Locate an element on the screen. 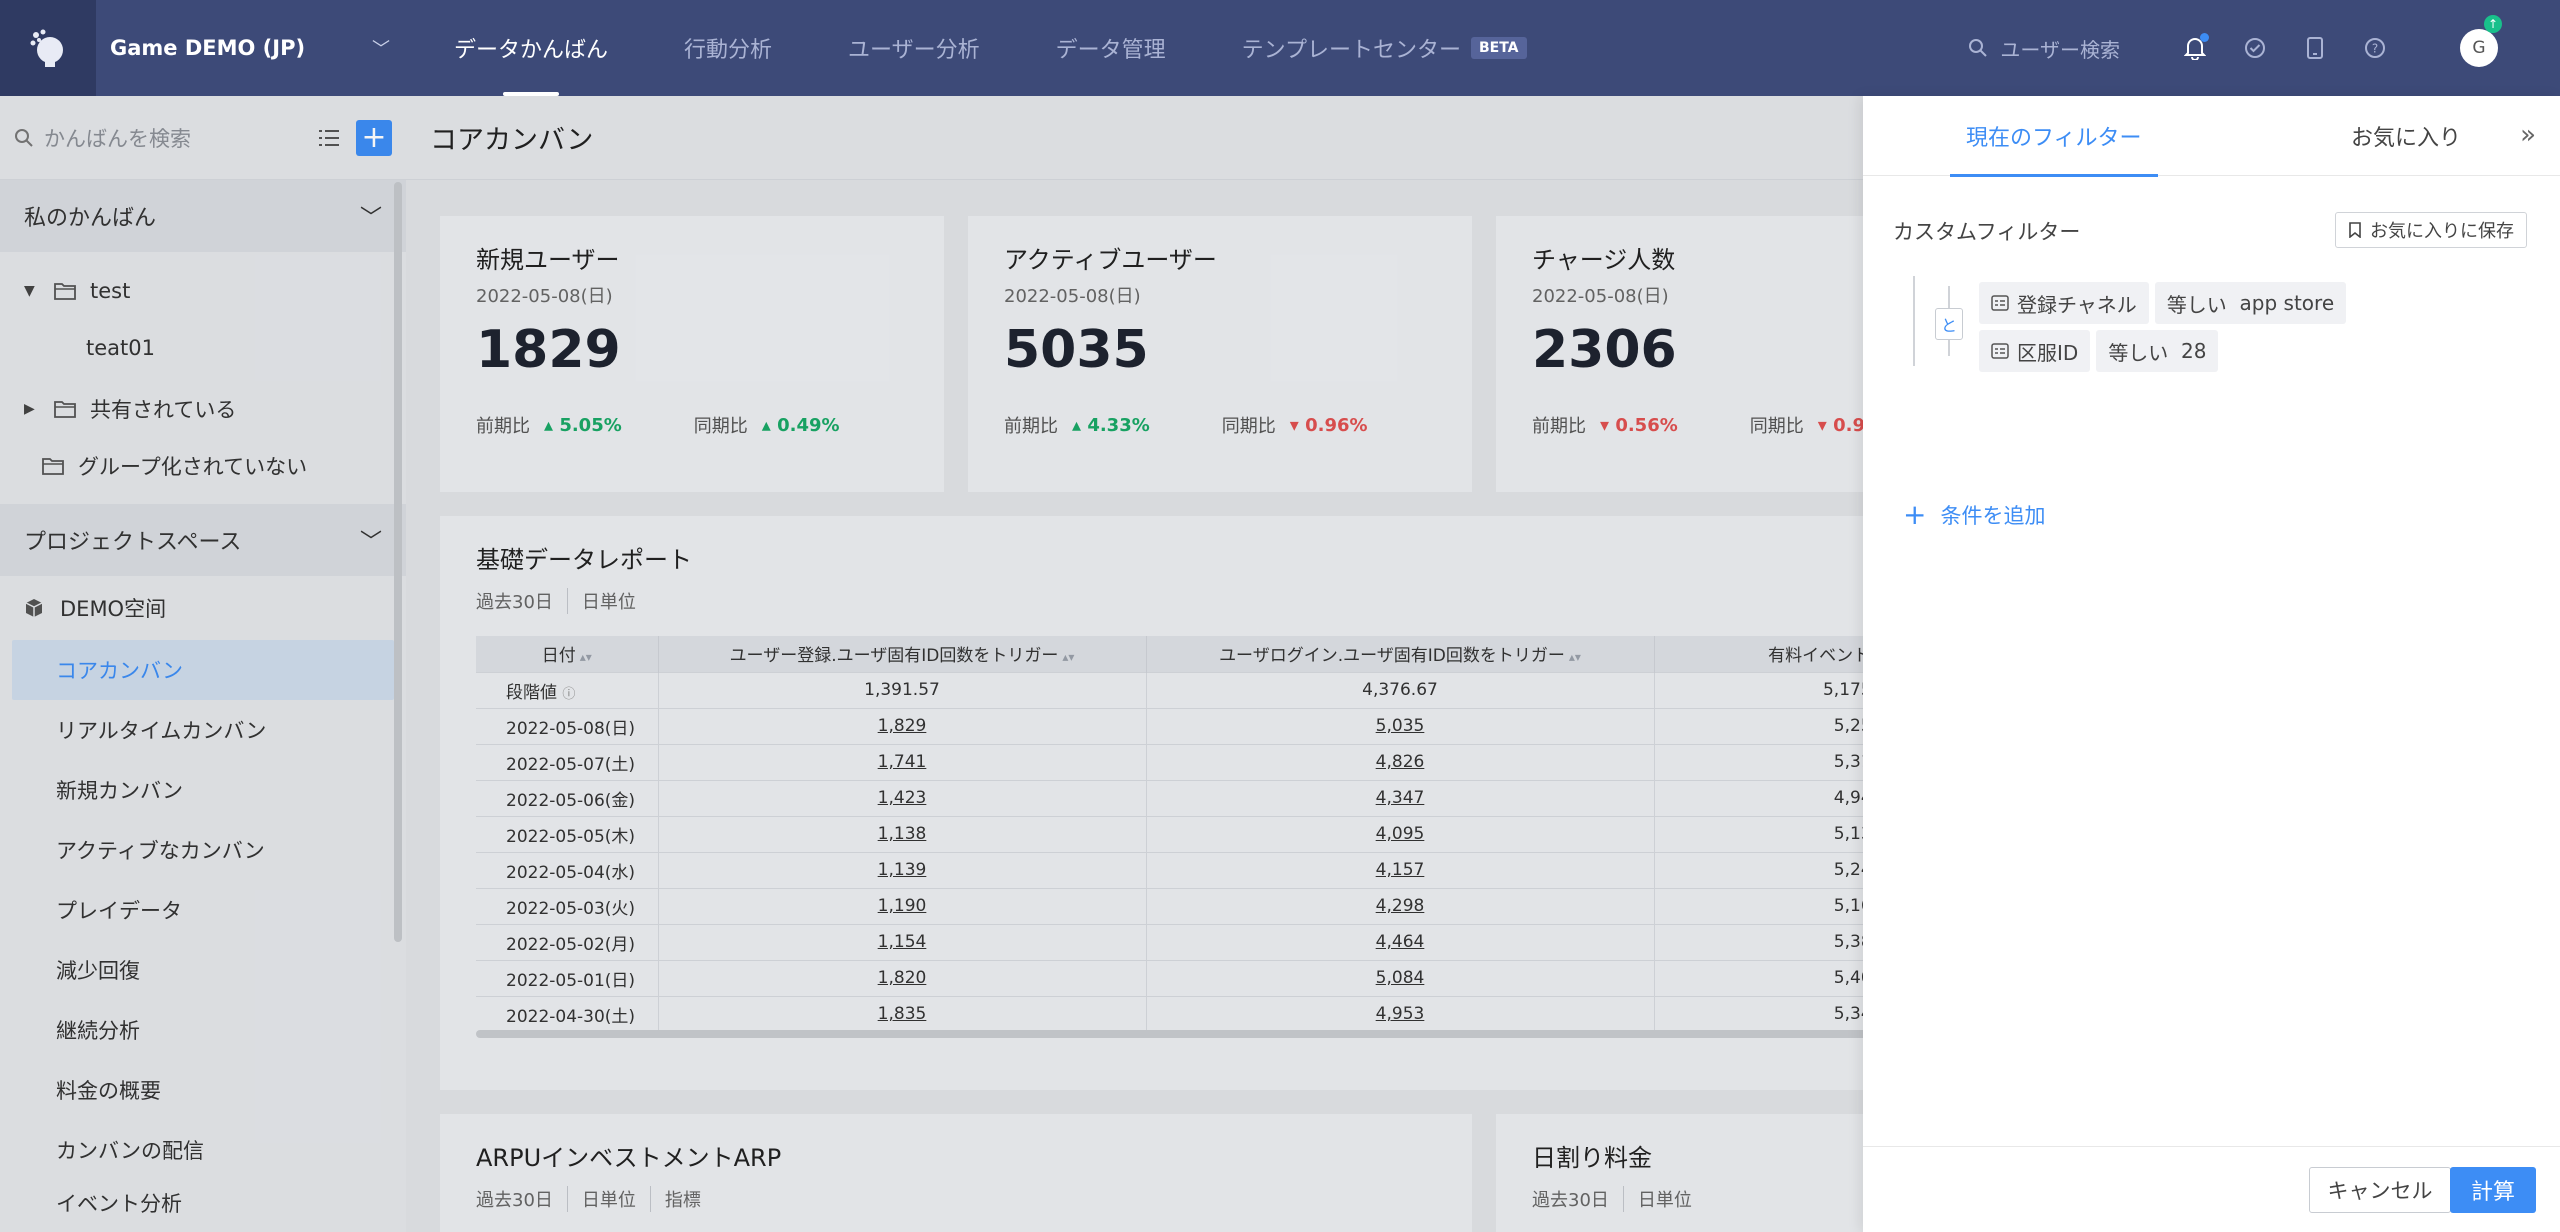 Image resolution: width=2560 pixels, height=1232 pixels. cancel-button: キャンセル is located at coordinates (2380, 1190).